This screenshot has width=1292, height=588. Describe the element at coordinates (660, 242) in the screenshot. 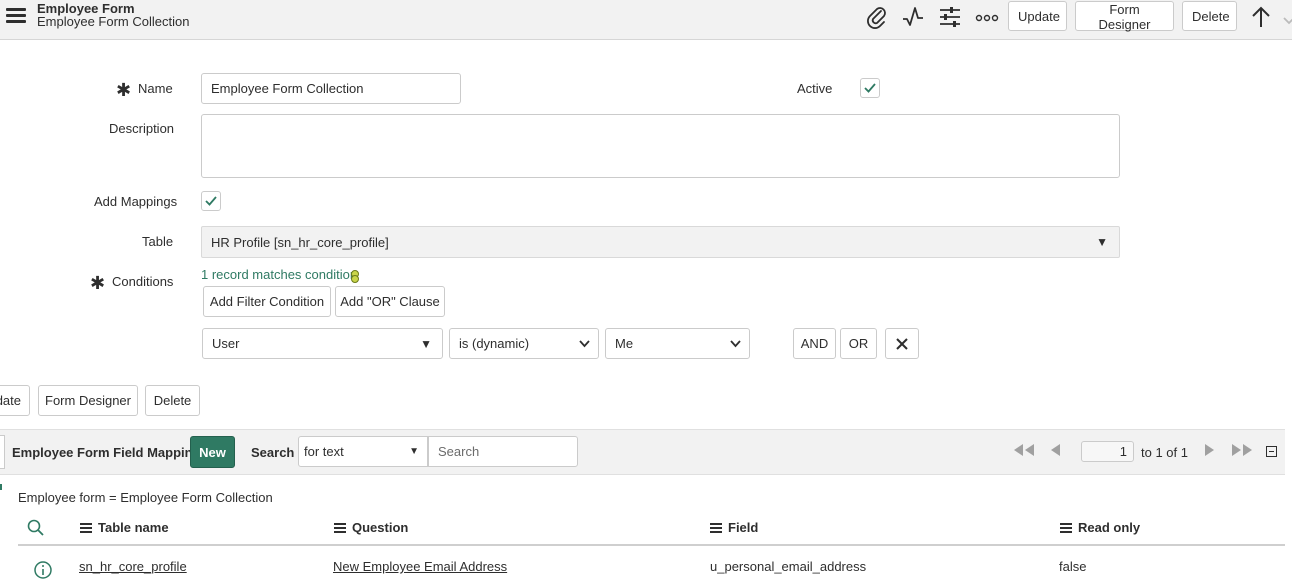

I see `table-select: HR Profile [sn_hr_core_profile] ▼` at that location.